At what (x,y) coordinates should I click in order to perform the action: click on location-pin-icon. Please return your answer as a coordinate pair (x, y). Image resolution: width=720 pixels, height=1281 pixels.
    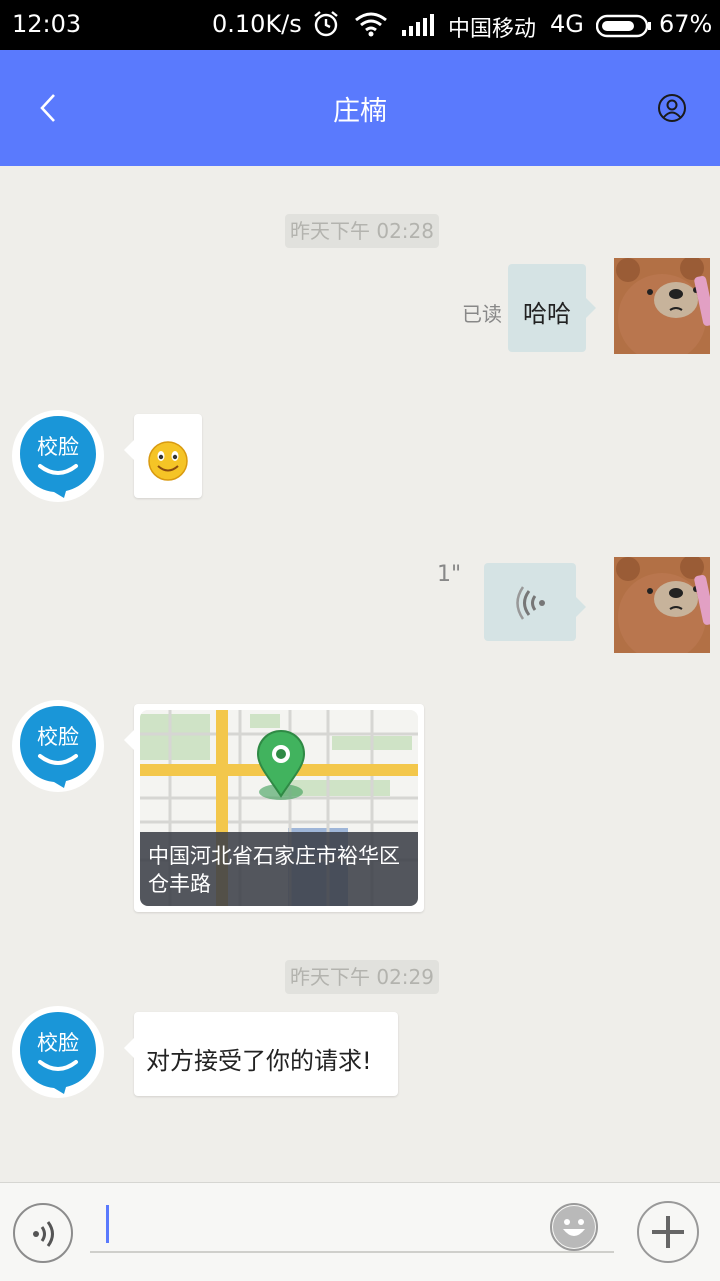
    Looking at the image, I should click on (281, 764).